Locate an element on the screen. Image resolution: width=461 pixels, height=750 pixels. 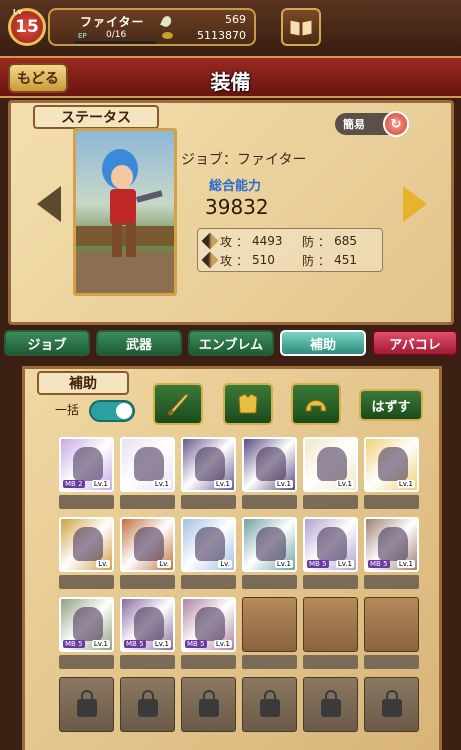
top-bar: Lv 15 ファイター EP 0/16 569 5113870 is located at coordinates (230, 26).